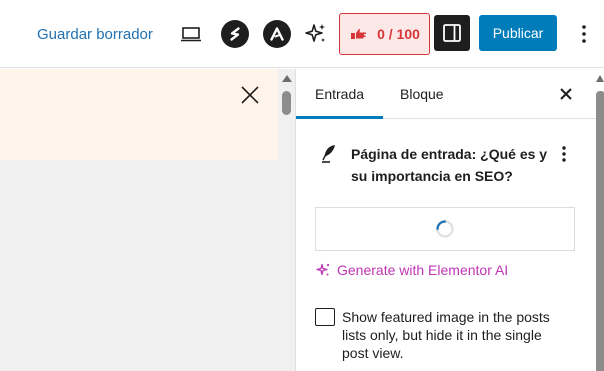 The height and width of the screenshot is (371, 604). What do you see at coordinates (398, 34) in the screenshot?
I see `seo-score-value: 0 / 100` at bounding box center [398, 34].